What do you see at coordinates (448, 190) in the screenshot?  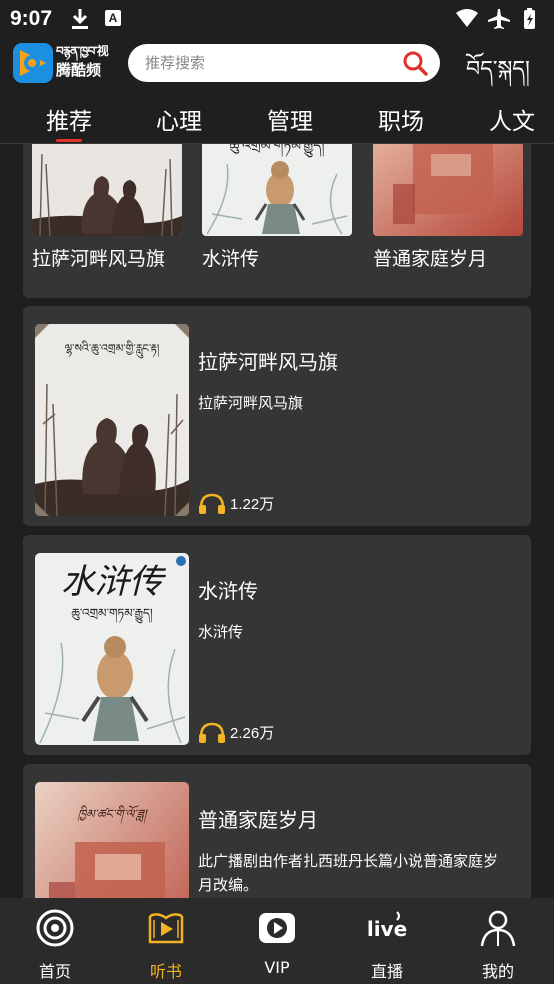 I see `cover-ordinary-family` at bounding box center [448, 190].